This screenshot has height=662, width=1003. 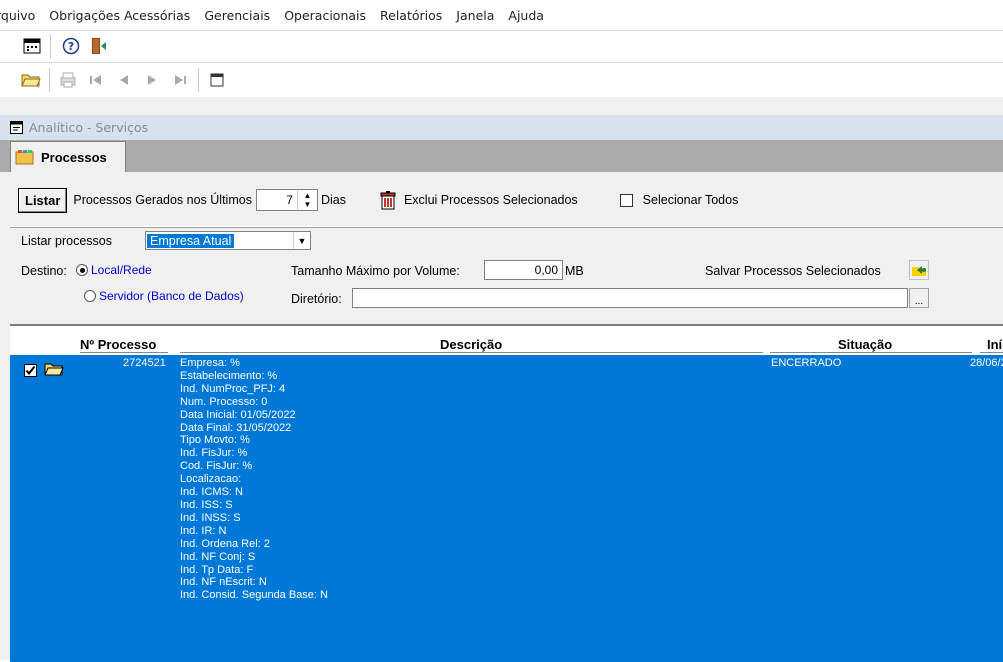 I want to click on description-line: Localizacao:, so click(x=211, y=479).